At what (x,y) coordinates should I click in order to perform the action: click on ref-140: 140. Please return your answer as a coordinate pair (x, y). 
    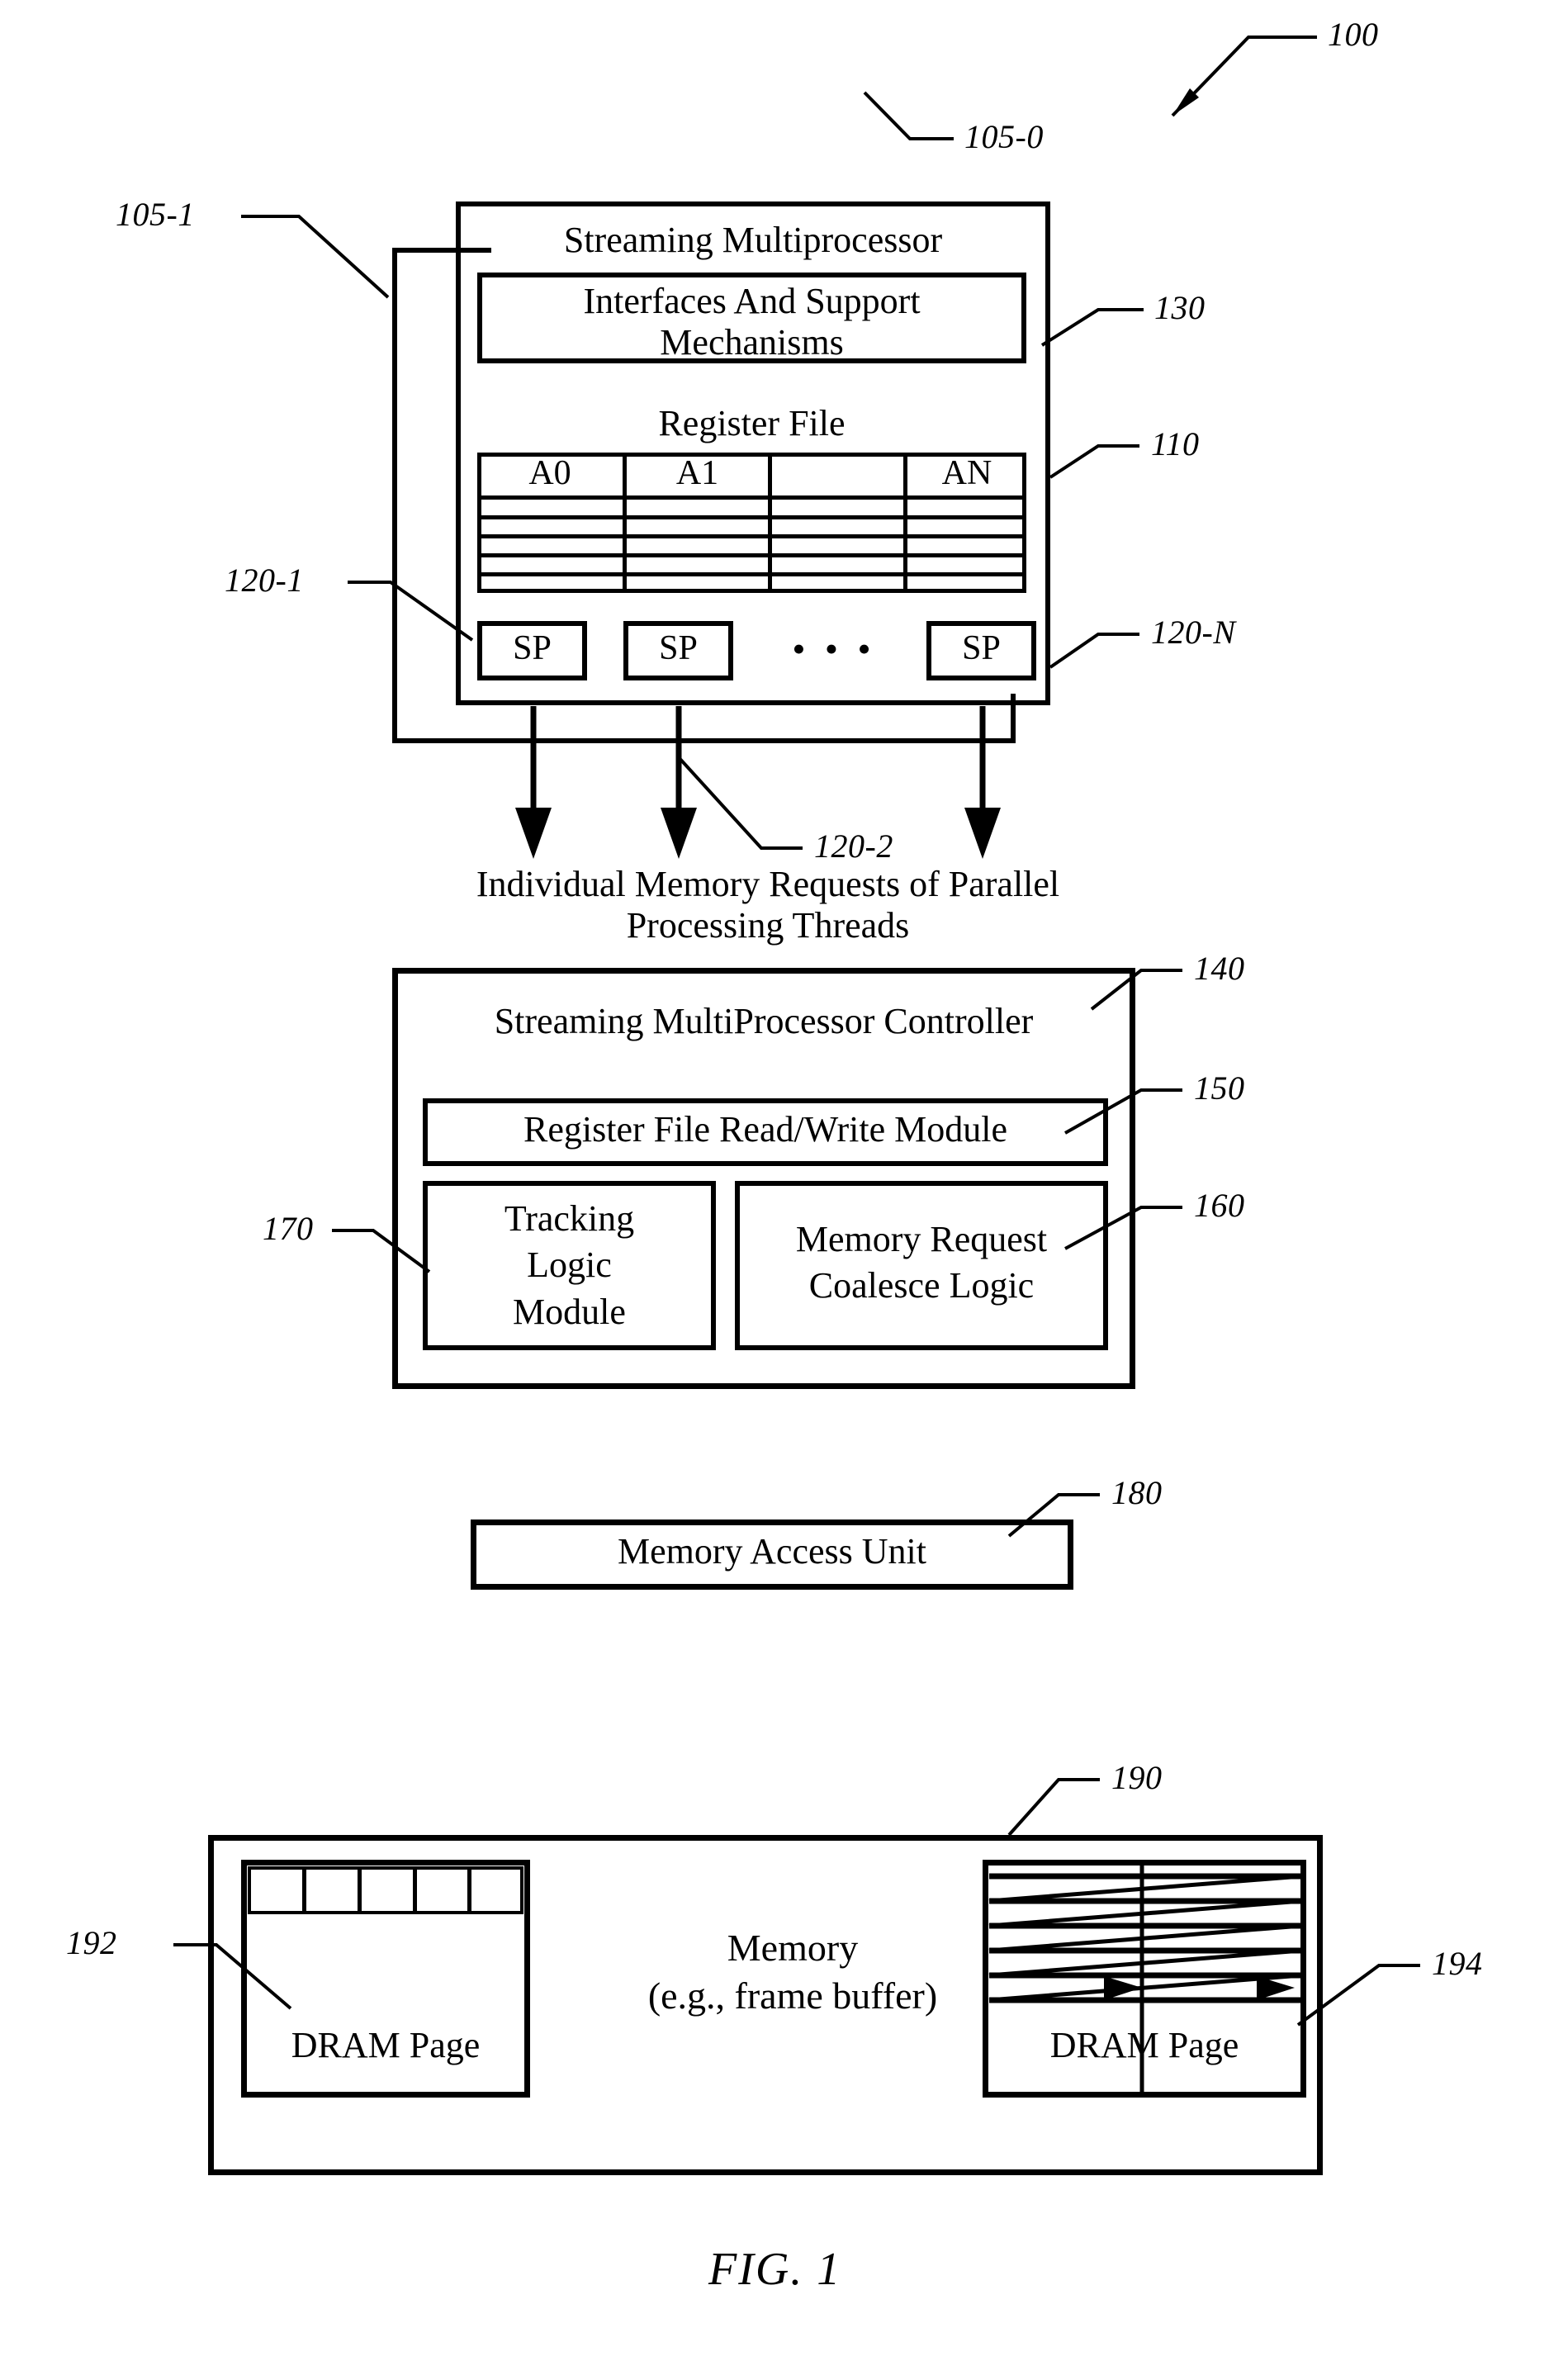
    Looking at the image, I should click on (1219, 968).